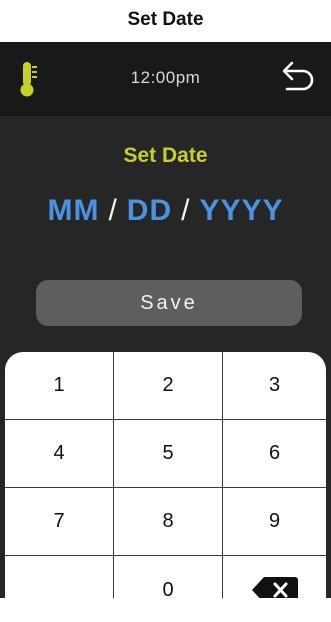 The height and width of the screenshot is (622, 331). I want to click on key-0: 0, so click(168, 577).